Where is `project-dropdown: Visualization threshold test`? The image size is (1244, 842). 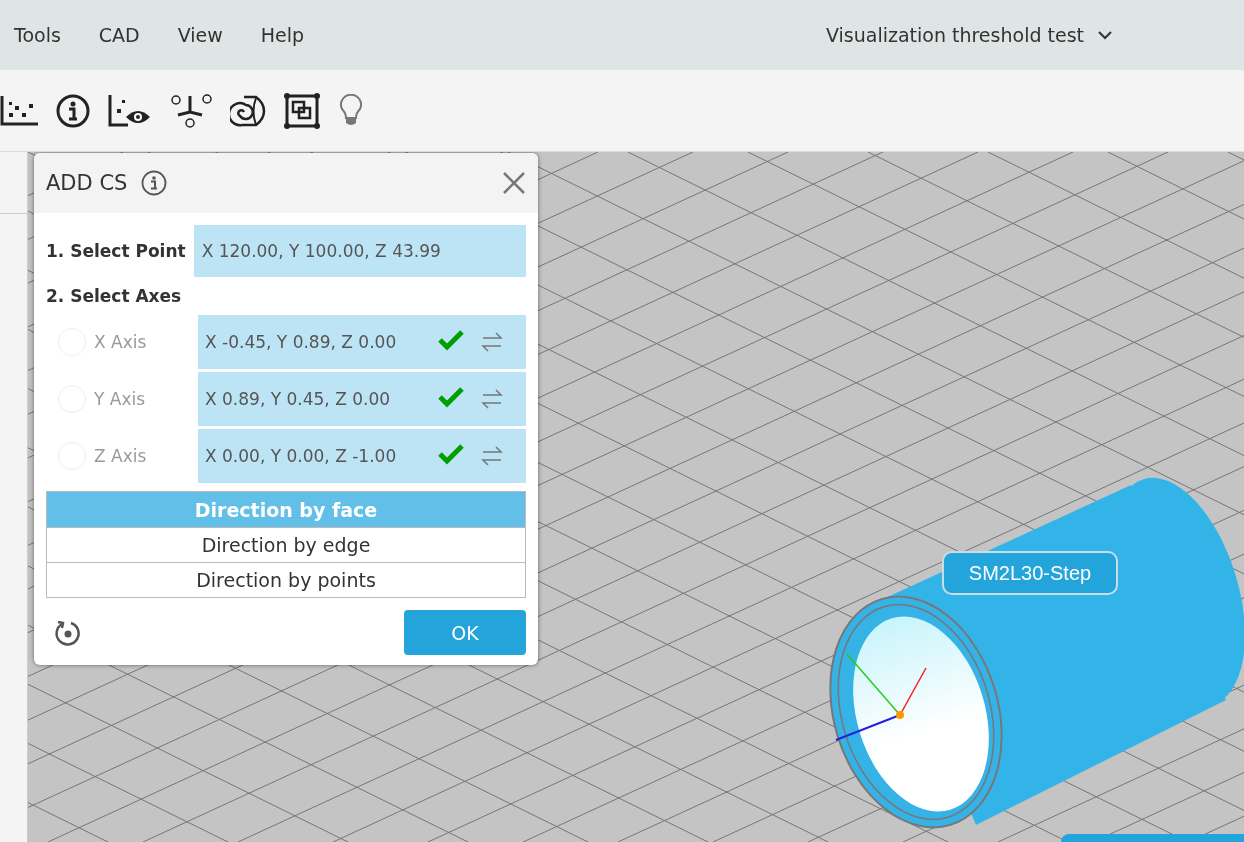 project-dropdown: Visualization threshold test is located at coordinates (968, 35).